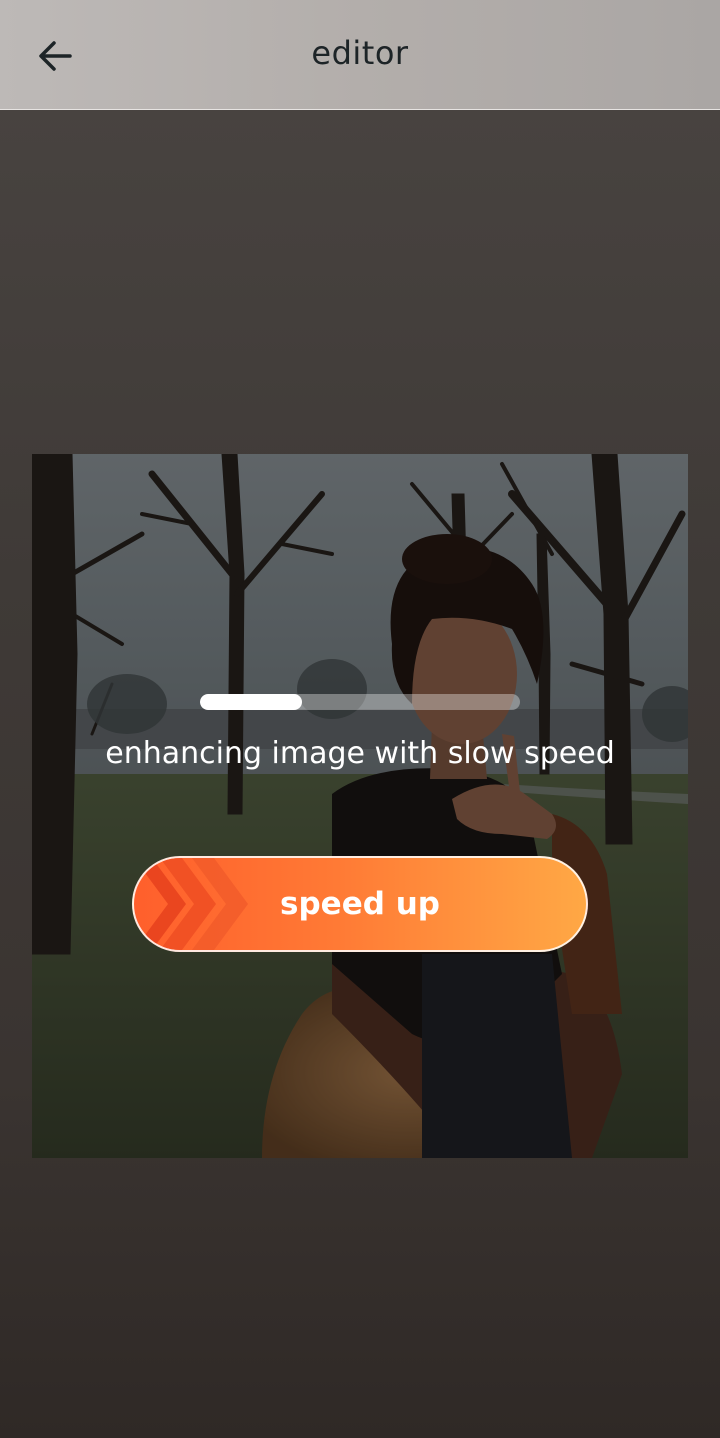  I want to click on speed-up-button: speed up, so click(360, 904).